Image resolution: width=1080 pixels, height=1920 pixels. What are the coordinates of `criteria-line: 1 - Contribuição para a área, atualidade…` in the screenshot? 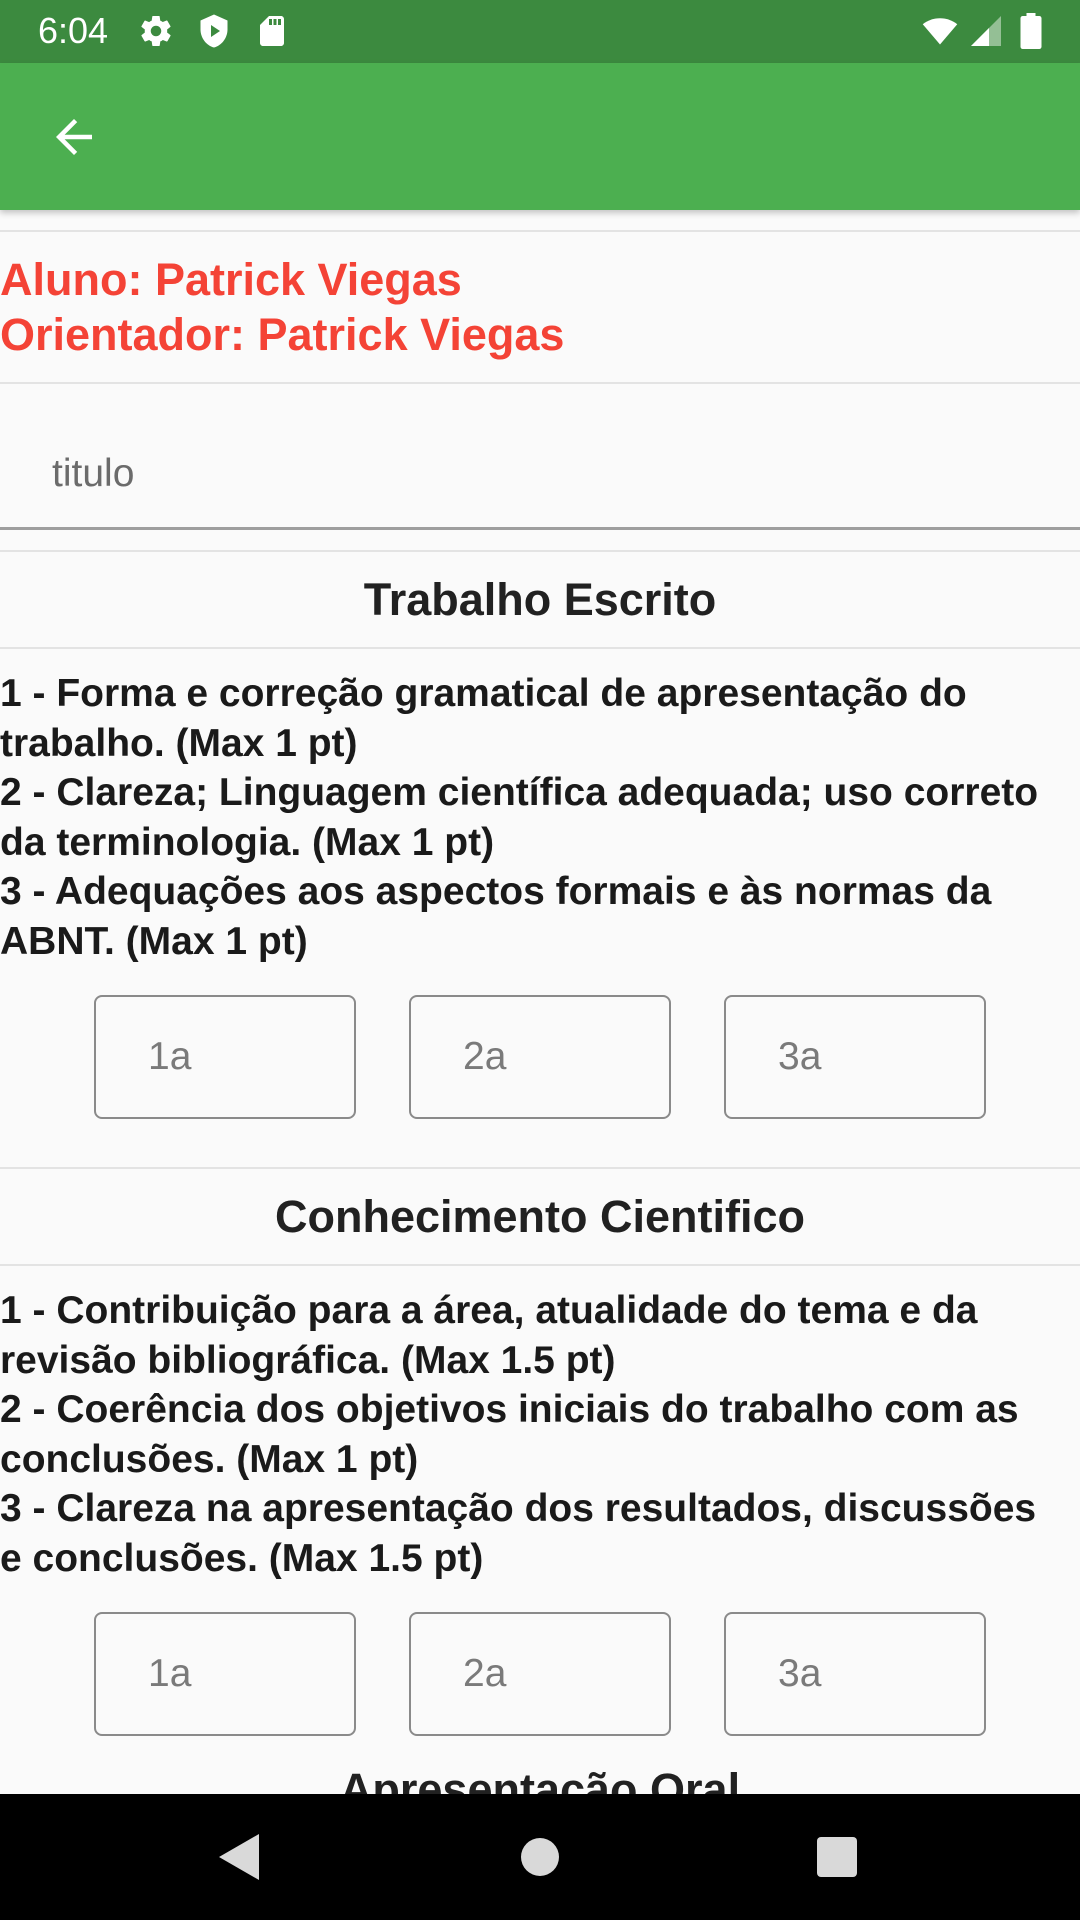 It's located at (489, 1310).